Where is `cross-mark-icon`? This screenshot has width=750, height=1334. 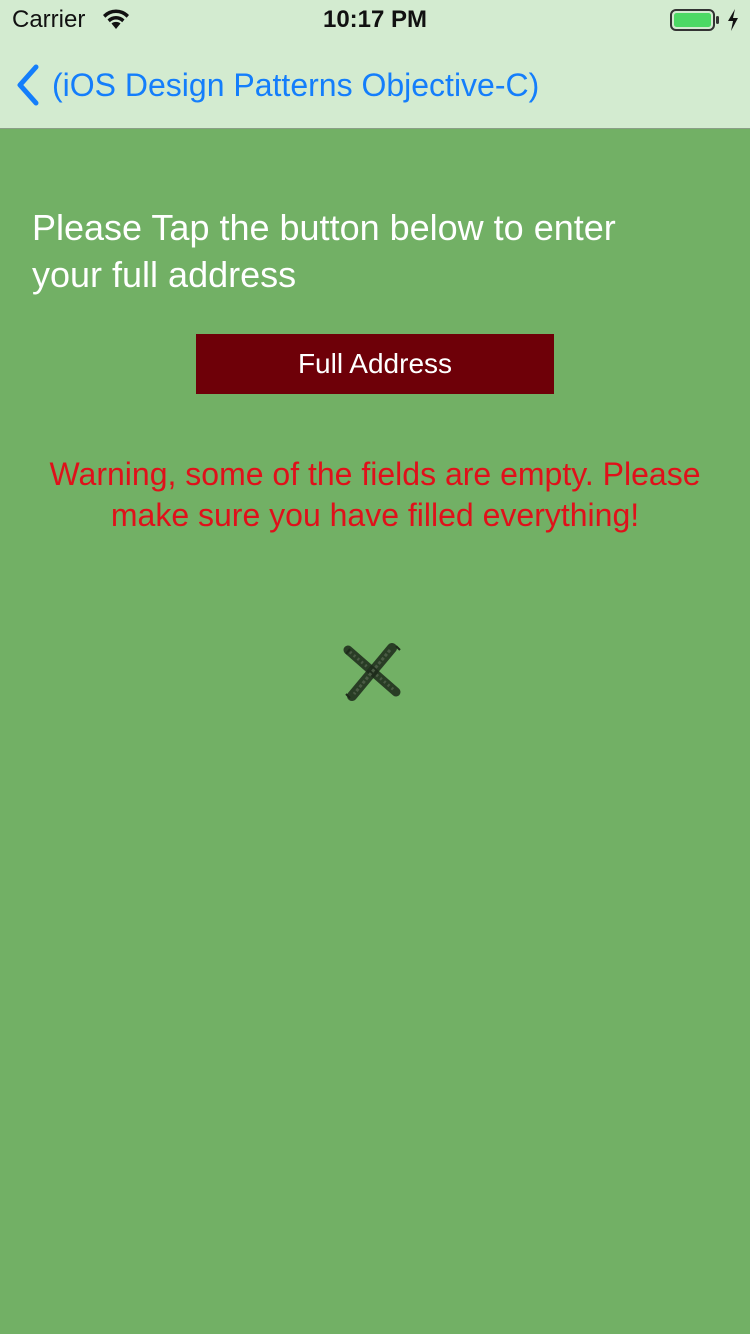
cross-mark-icon is located at coordinates (372, 672).